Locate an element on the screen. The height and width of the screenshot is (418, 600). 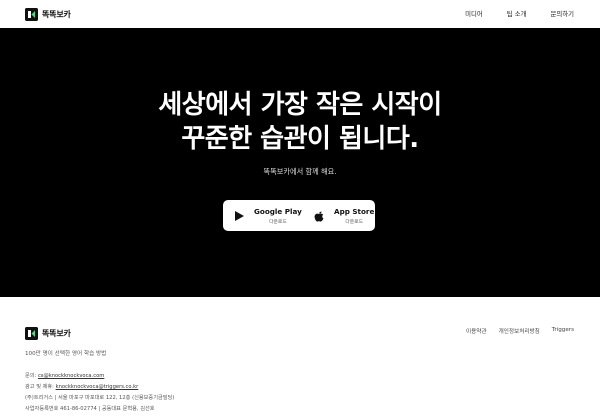
google-play-text: Google Play 다운로드 is located at coordinates (278, 216).